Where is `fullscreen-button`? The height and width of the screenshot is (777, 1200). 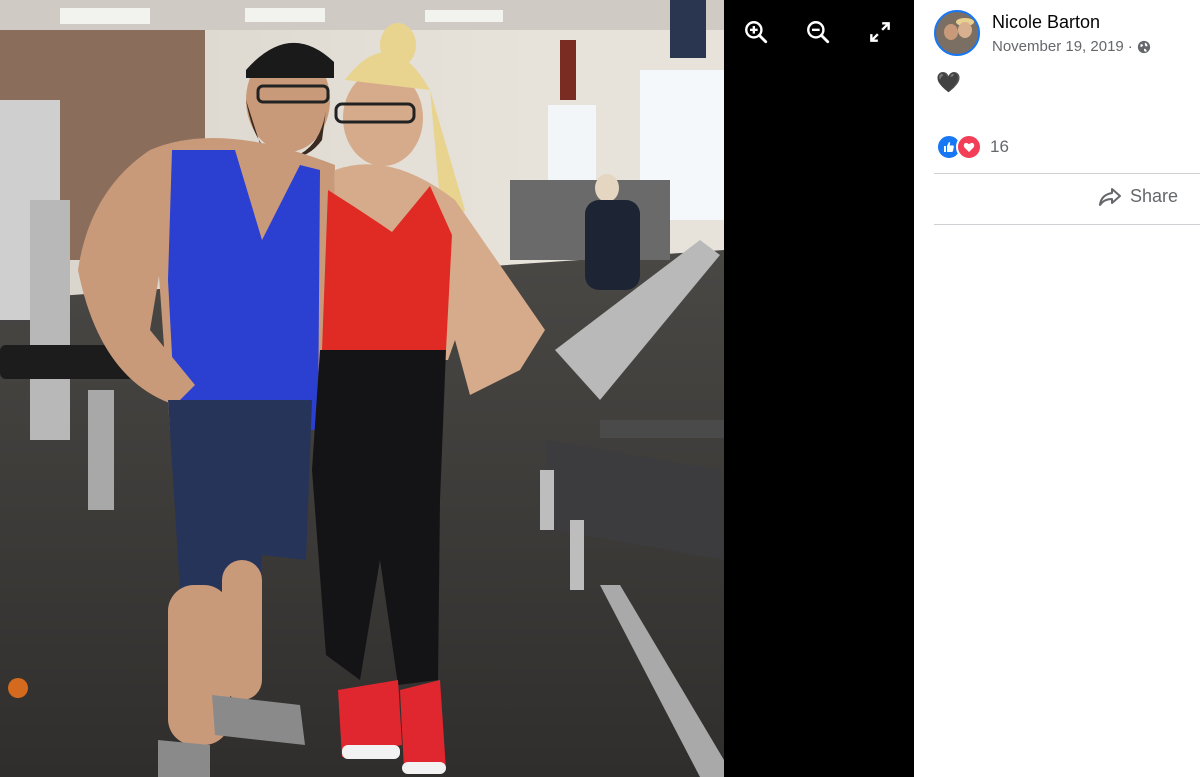
fullscreen-button is located at coordinates (880, 32).